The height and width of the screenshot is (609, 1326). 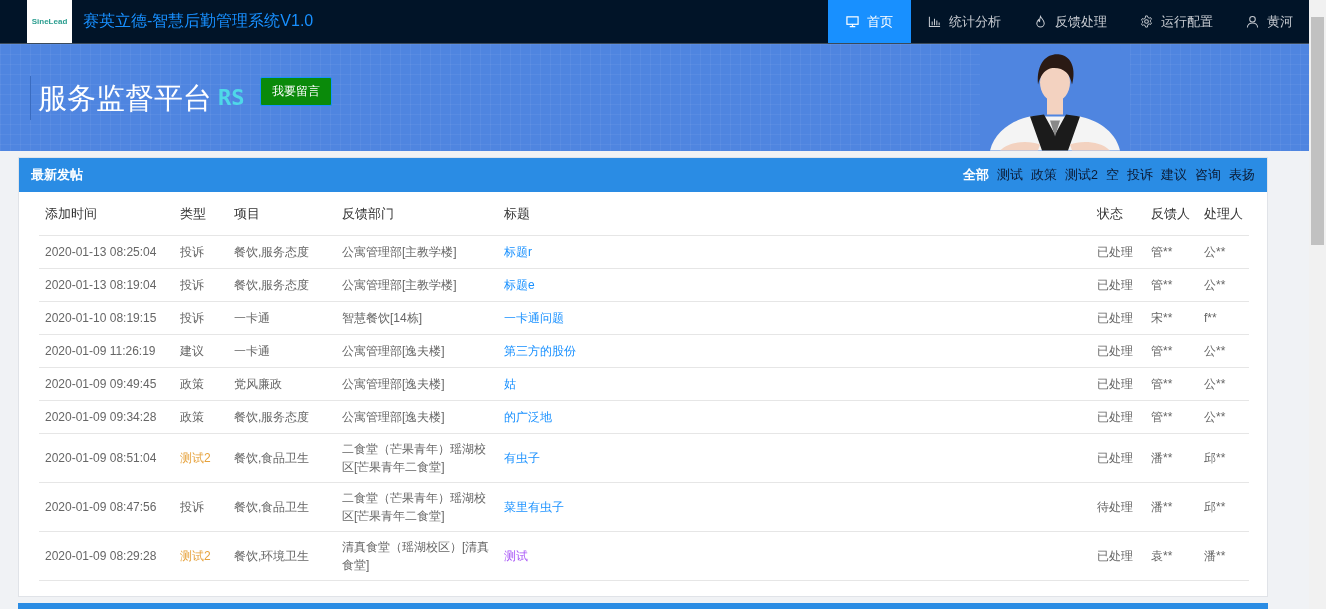 What do you see at coordinates (193, 214) in the screenshot?
I see `column-header: 类型` at bounding box center [193, 214].